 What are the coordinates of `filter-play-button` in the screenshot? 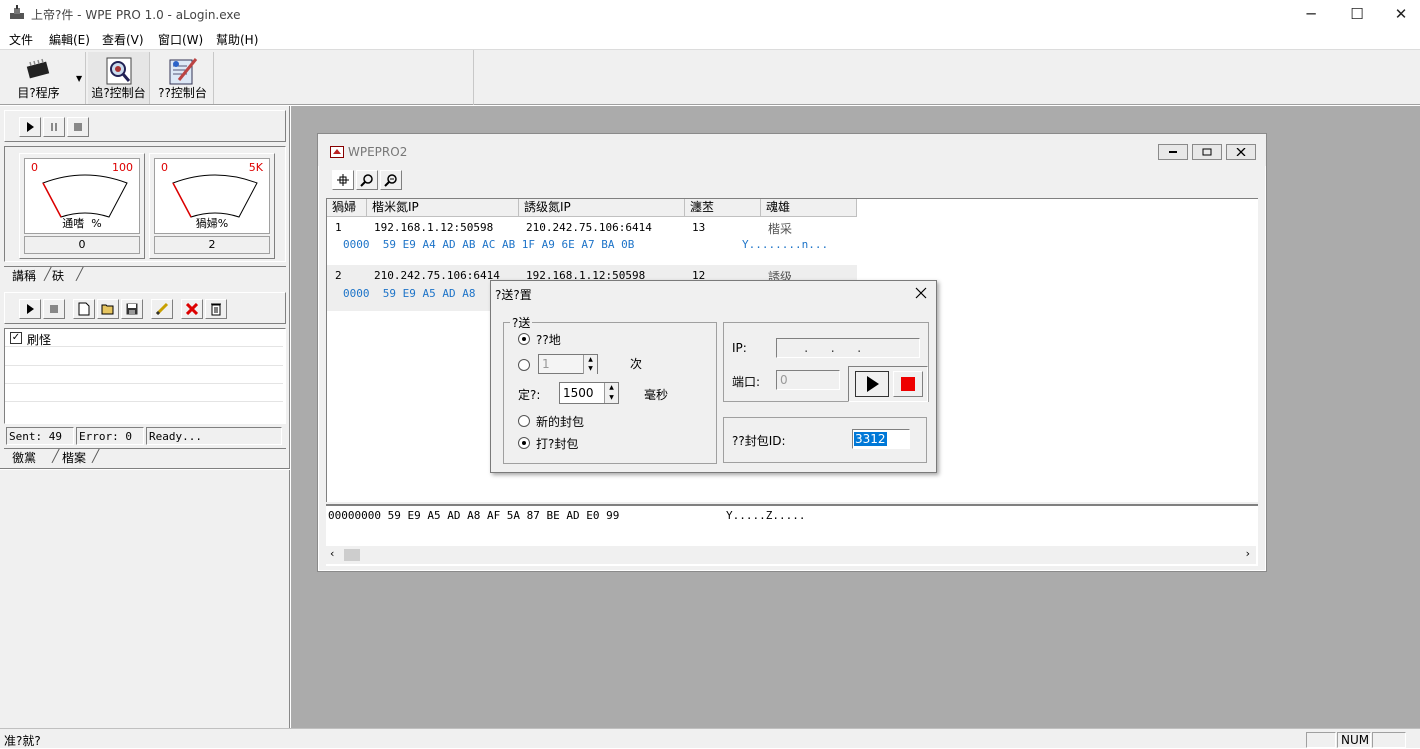 It's located at (30, 309).